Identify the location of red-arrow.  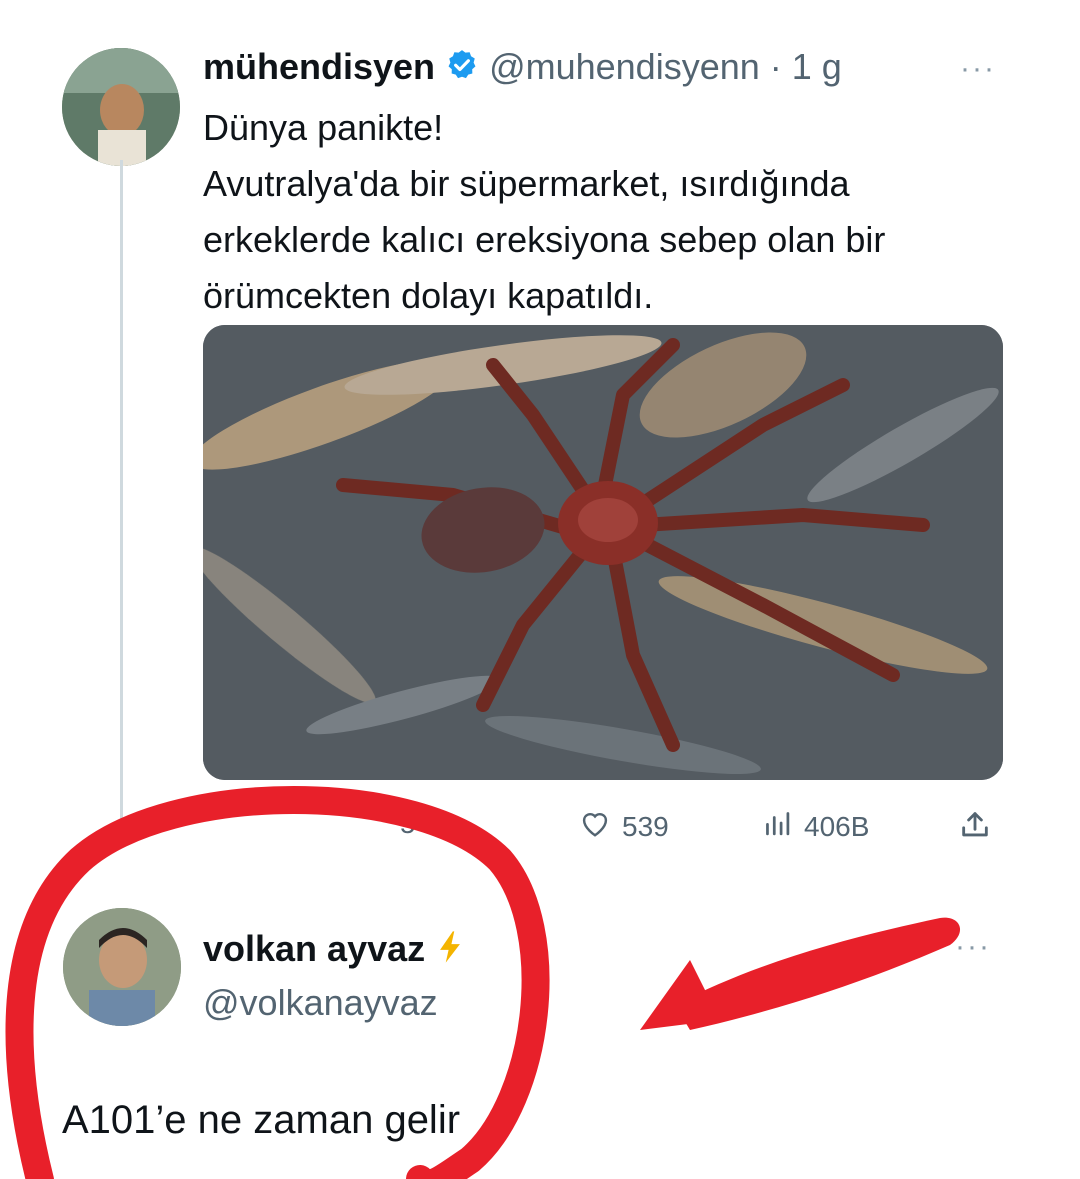
(818, 973).